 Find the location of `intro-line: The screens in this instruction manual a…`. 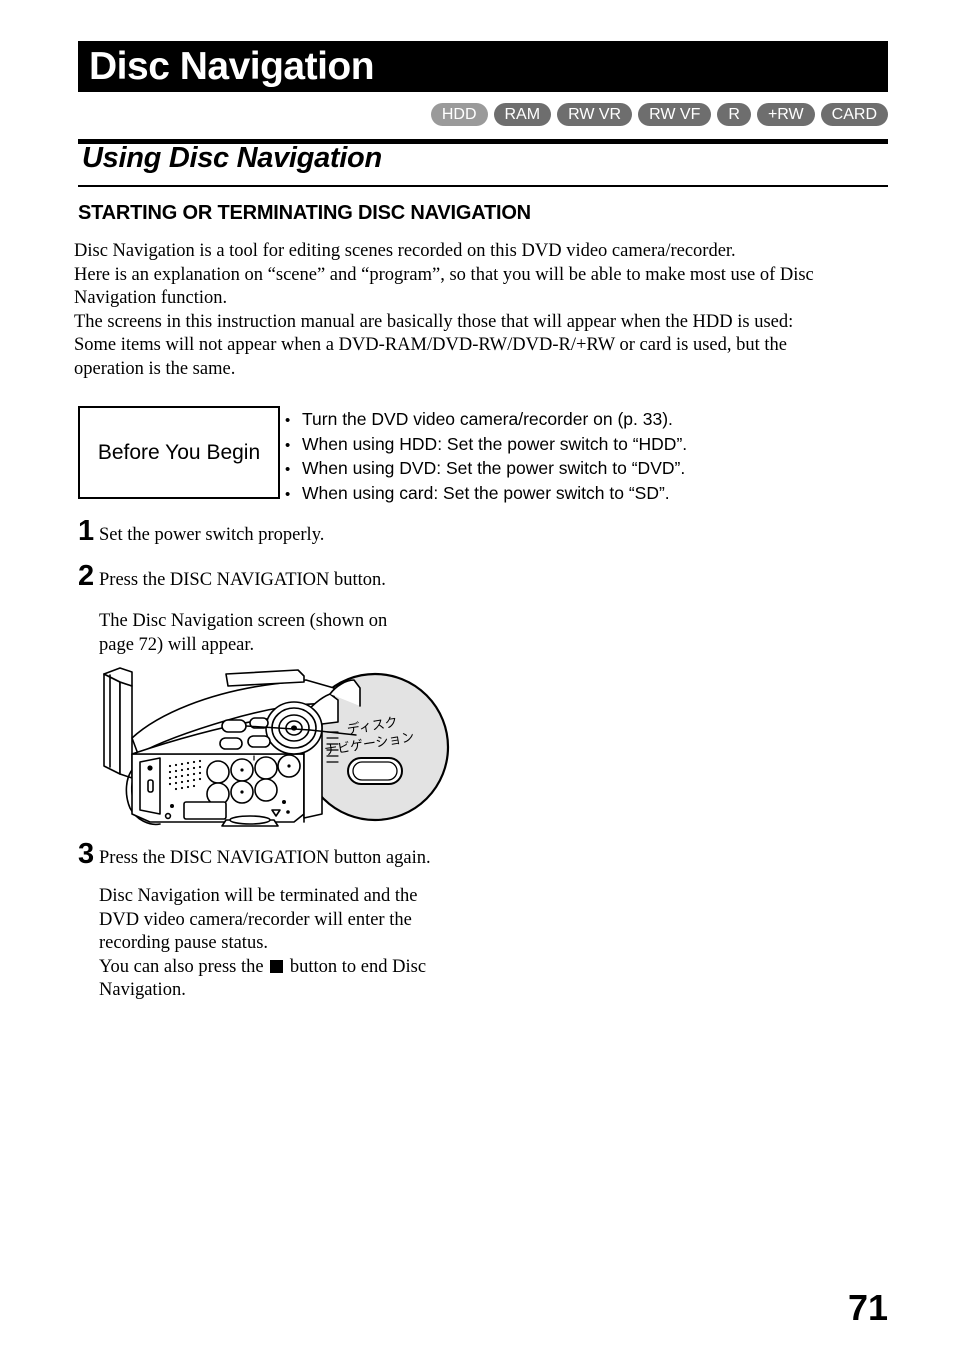

intro-line: The screens in this instruction manual a… is located at coordinates (434, 321).